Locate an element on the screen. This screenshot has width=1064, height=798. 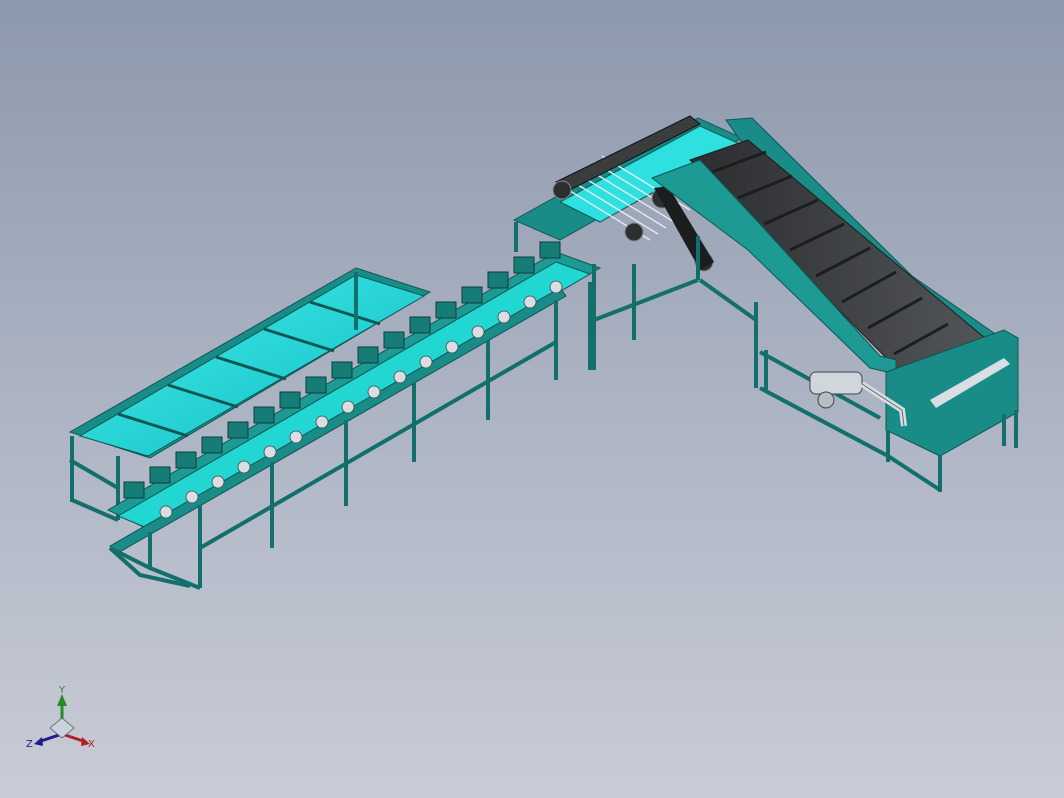
view-orientation-triad: Y X Z is located at coordinates (64, 720).